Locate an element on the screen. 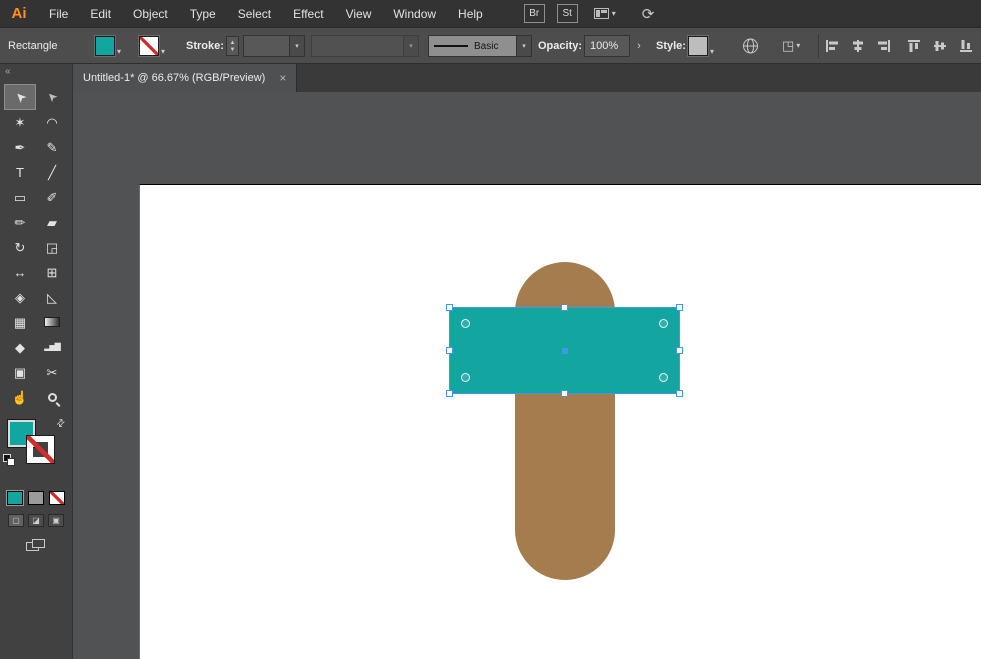  curvature-tool: ✎ is located at coordinates (52, 147).